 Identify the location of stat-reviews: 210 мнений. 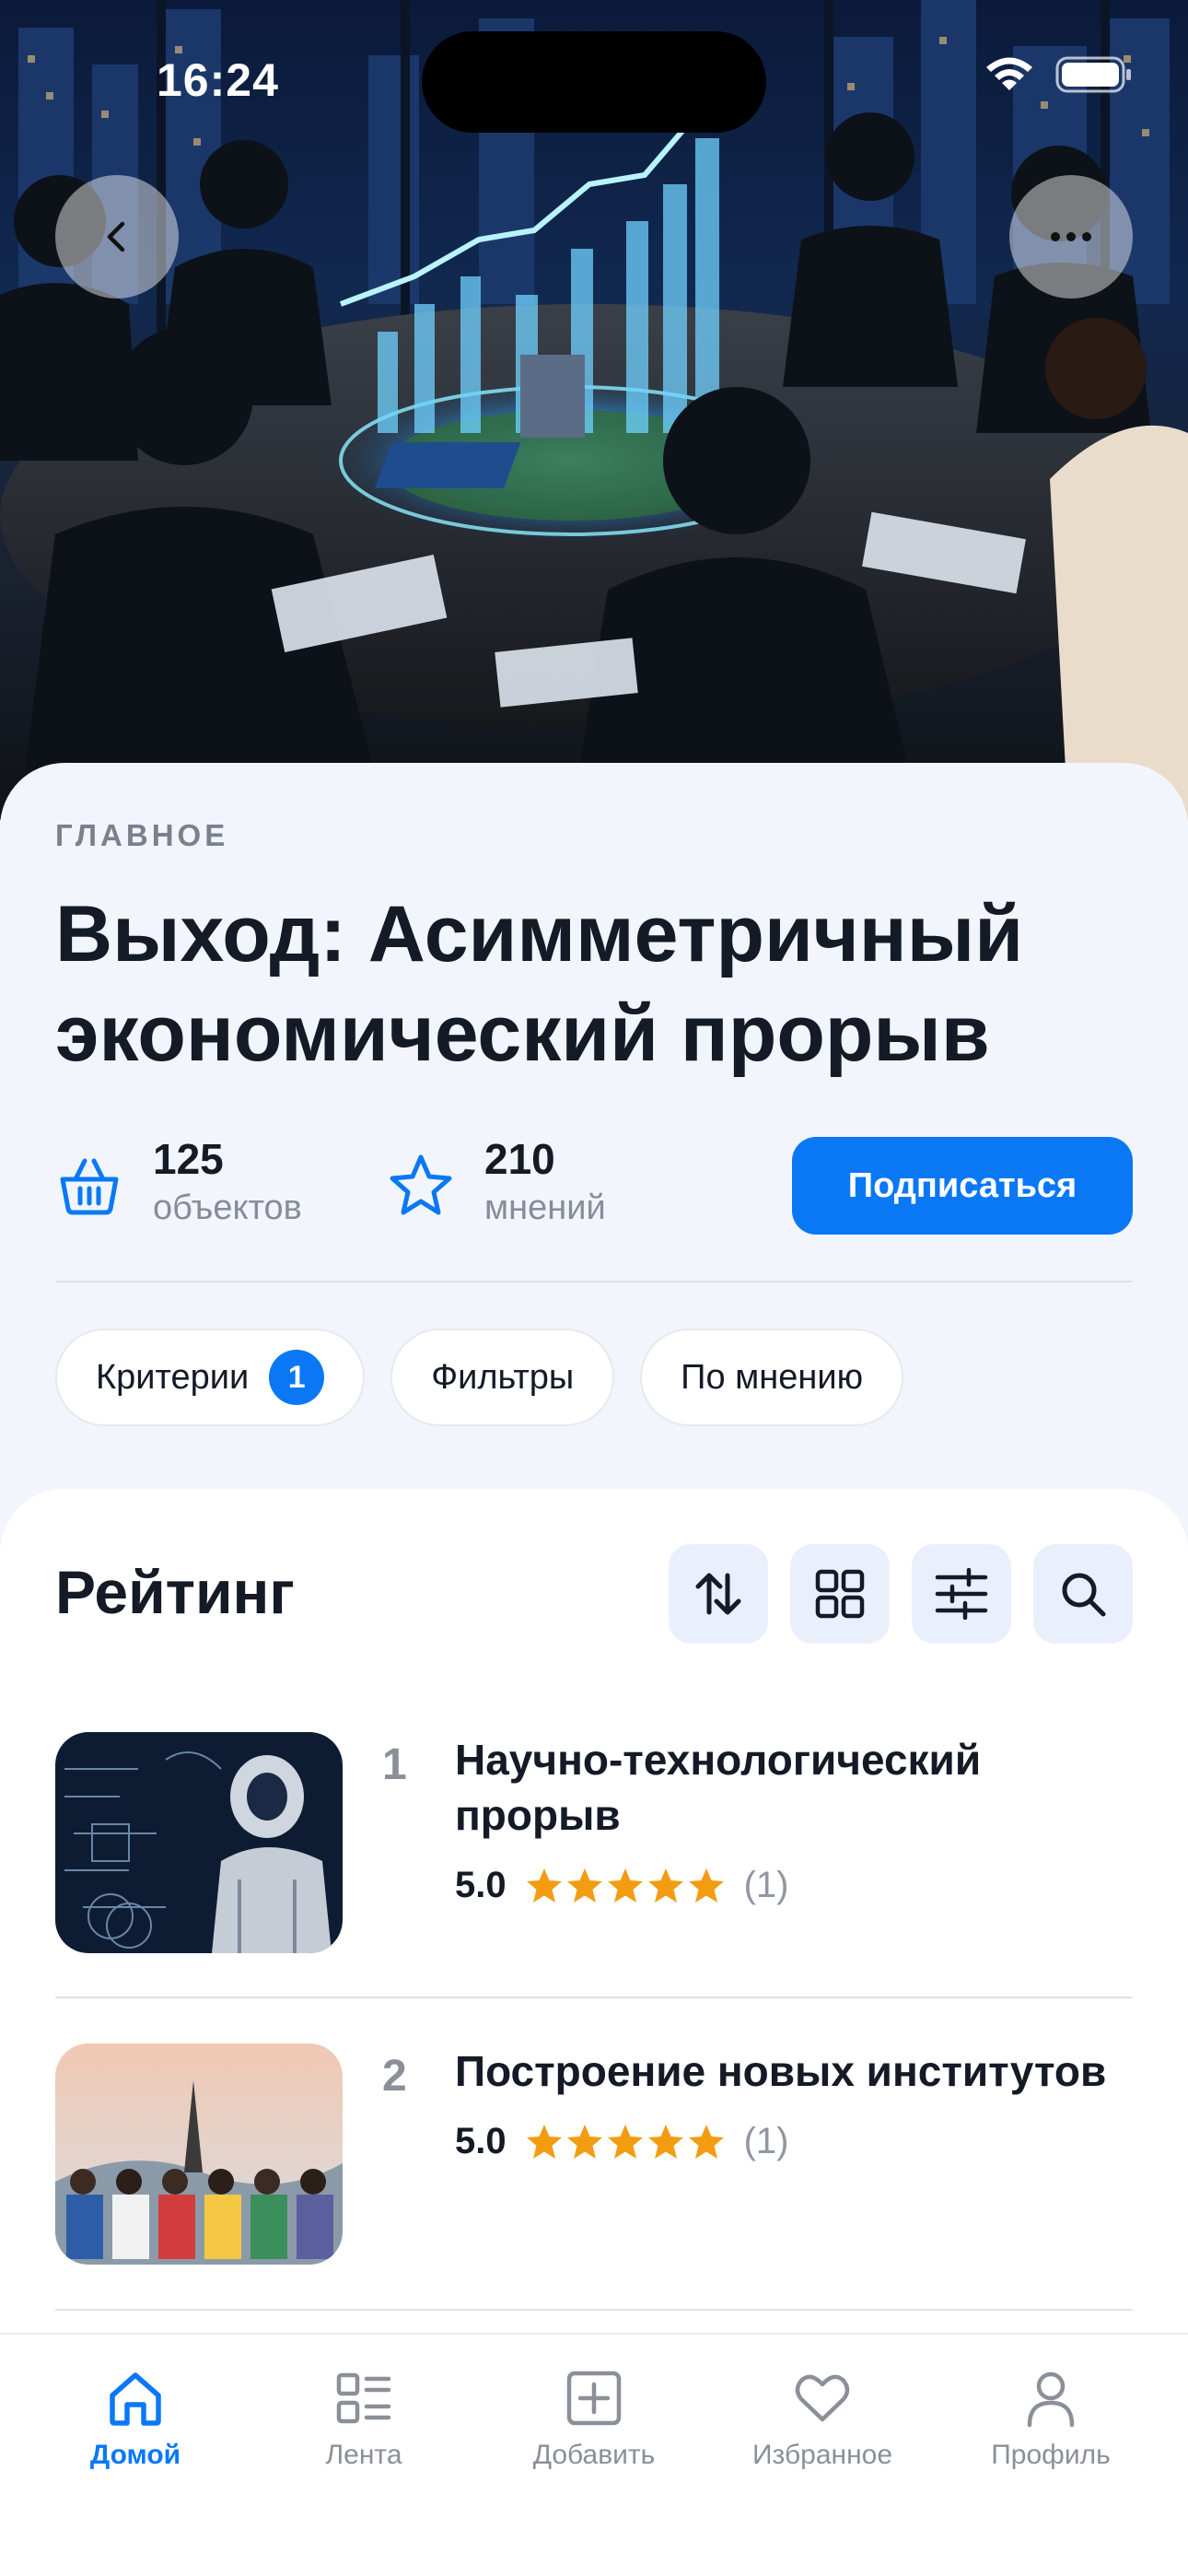
(496, 1182).